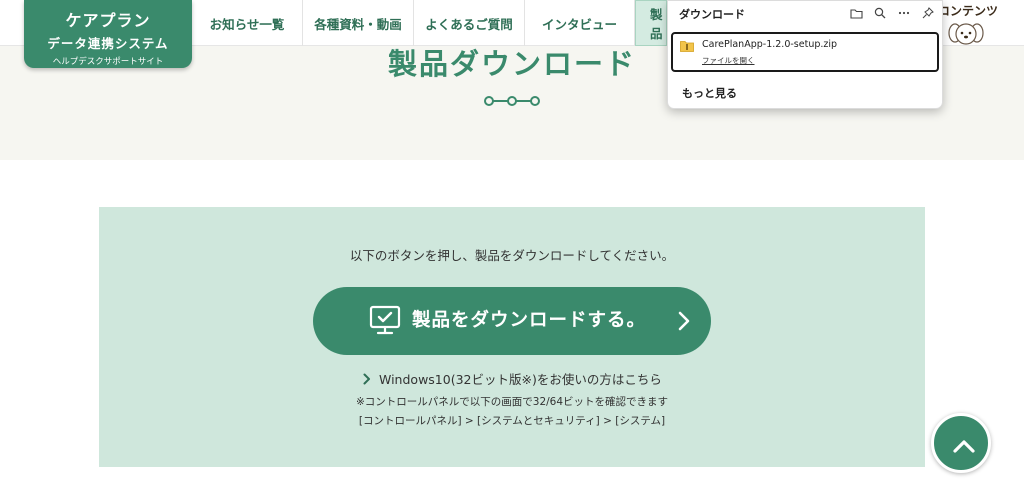 The height and width of the screenshot is (484, 1024). I want to click on folder-icon, so click(856, 13).